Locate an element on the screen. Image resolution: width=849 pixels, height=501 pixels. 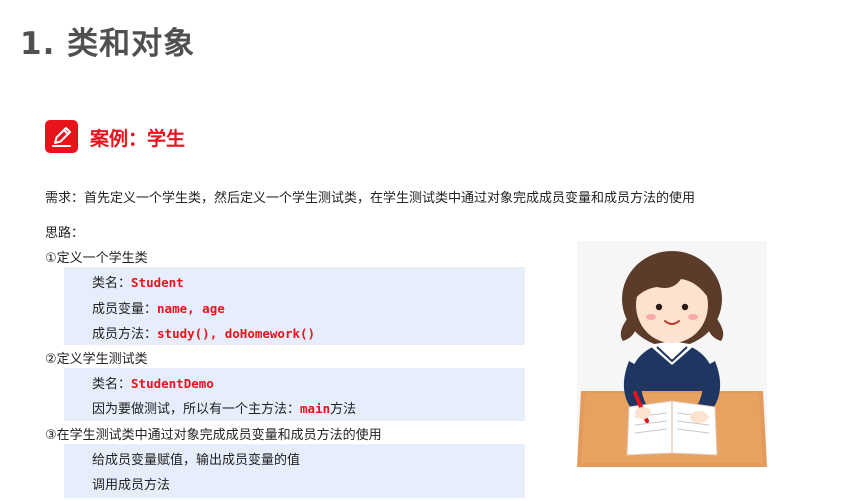
line-suffix: 方法 is located at coordinates (343, 409).